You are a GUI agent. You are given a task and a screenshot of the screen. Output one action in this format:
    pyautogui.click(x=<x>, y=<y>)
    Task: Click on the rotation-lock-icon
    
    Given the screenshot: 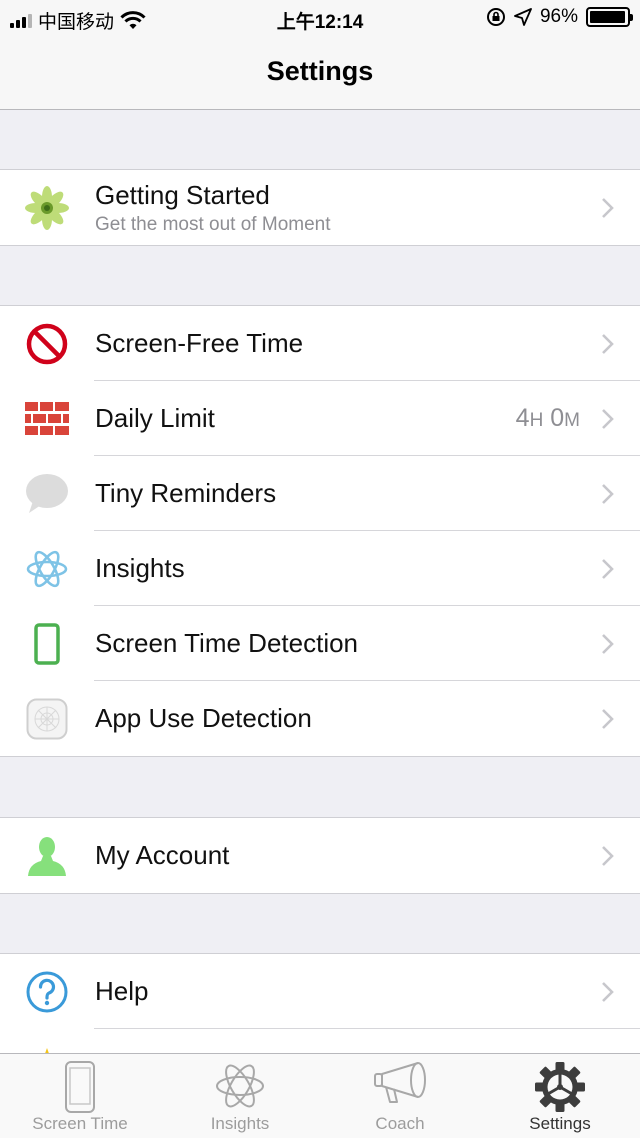 What is the action you would take?
    pyautogui.click(x=495, y=17)
    